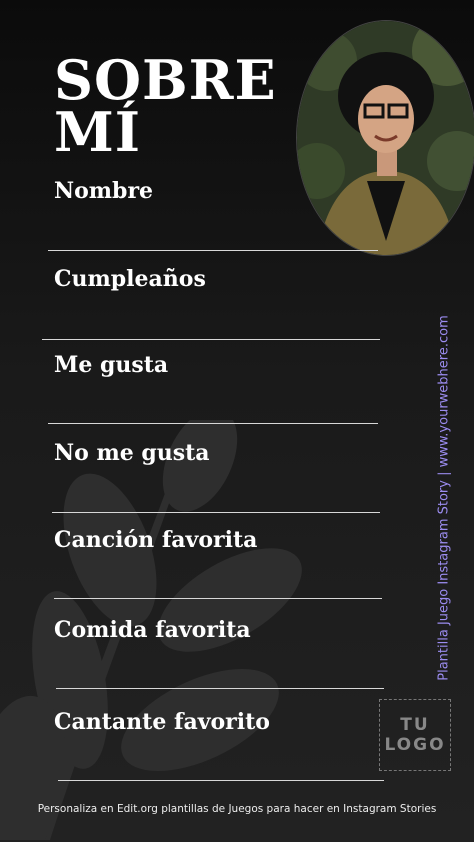 The height and width of the screenshot is (842, 474). I want to click on field-line-nombre, so click(213, 250).